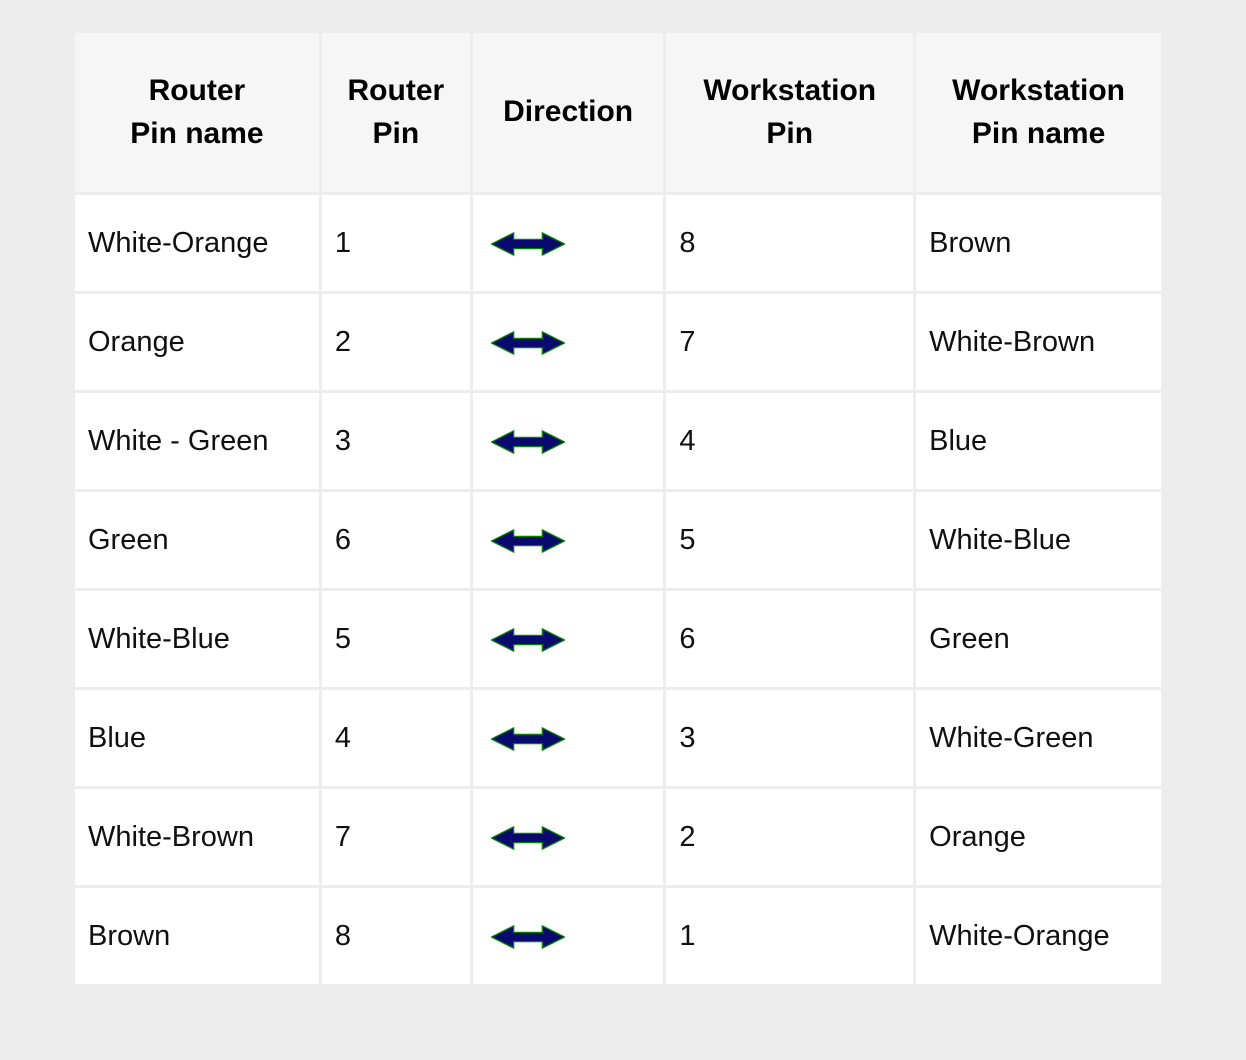  I want to click on table-row: White-Blue 5 6 Green, so click(618, 639).